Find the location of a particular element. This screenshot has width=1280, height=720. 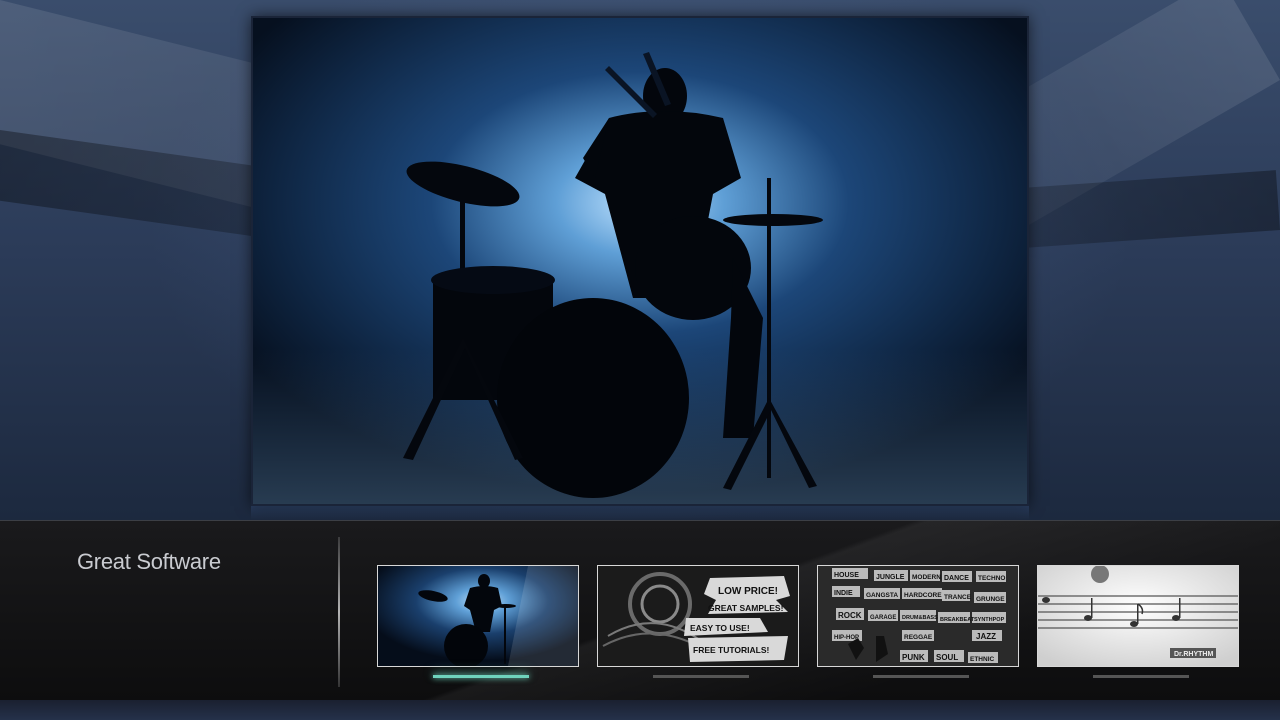

promo-line-2: GREAT SAMPLES! is located at coordinates (746, 608).